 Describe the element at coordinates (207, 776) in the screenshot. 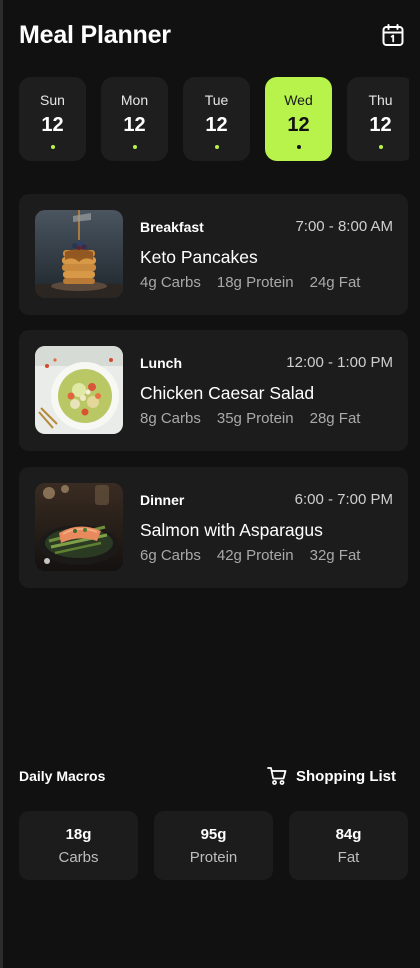

I see `summary-header: Daily Macros Shopping List` at that location.